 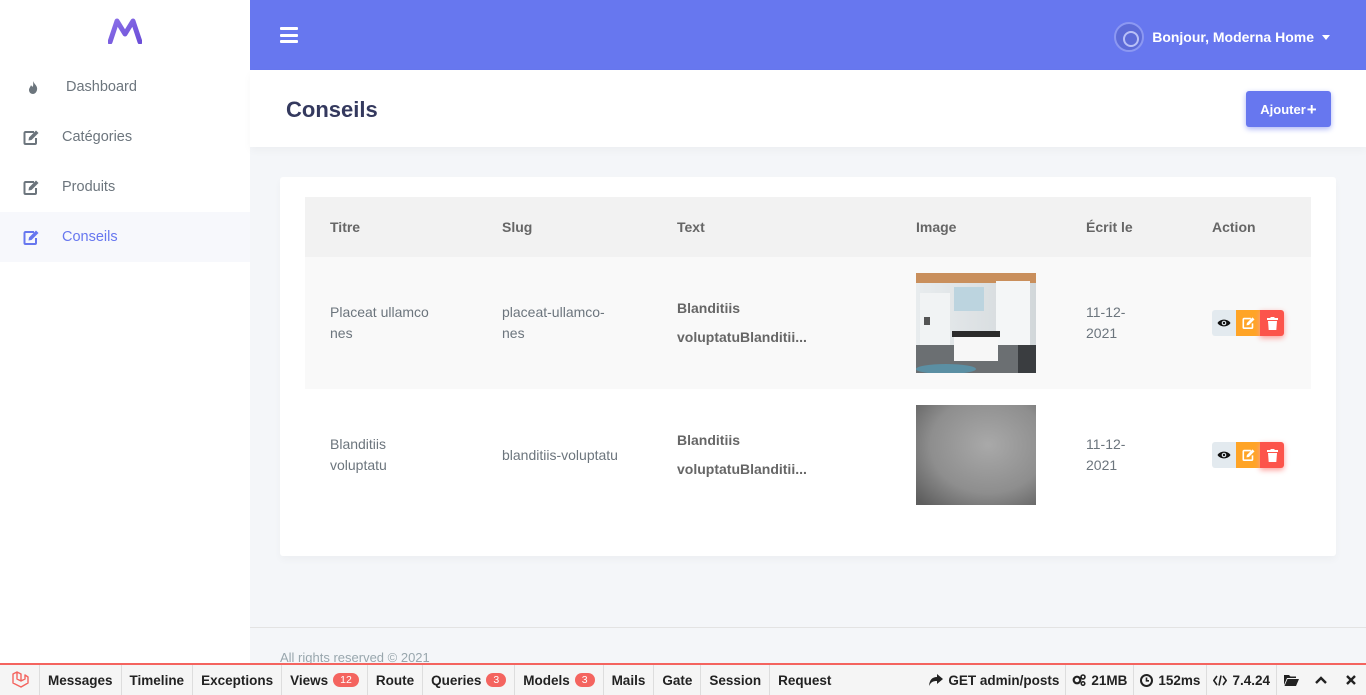 What do you see at coordinates (125, 237) in the screenshot?
I see `sidebar-item-conseils: Conseils` at bounding box center [125, 237].